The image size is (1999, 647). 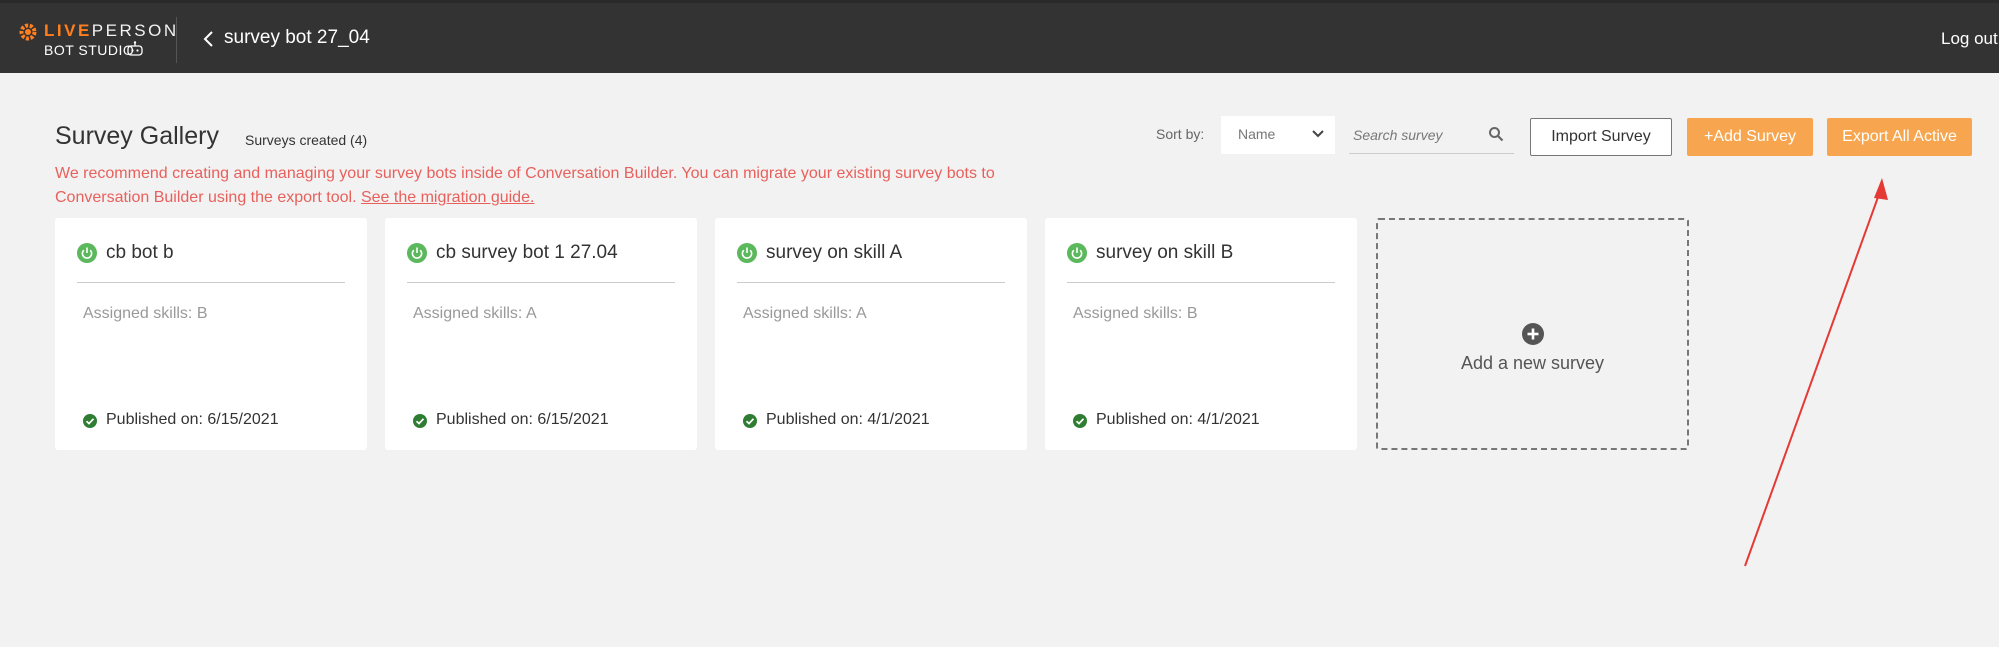 I want to click on card-header: survey on skill B, so click(x=1201, y=261).